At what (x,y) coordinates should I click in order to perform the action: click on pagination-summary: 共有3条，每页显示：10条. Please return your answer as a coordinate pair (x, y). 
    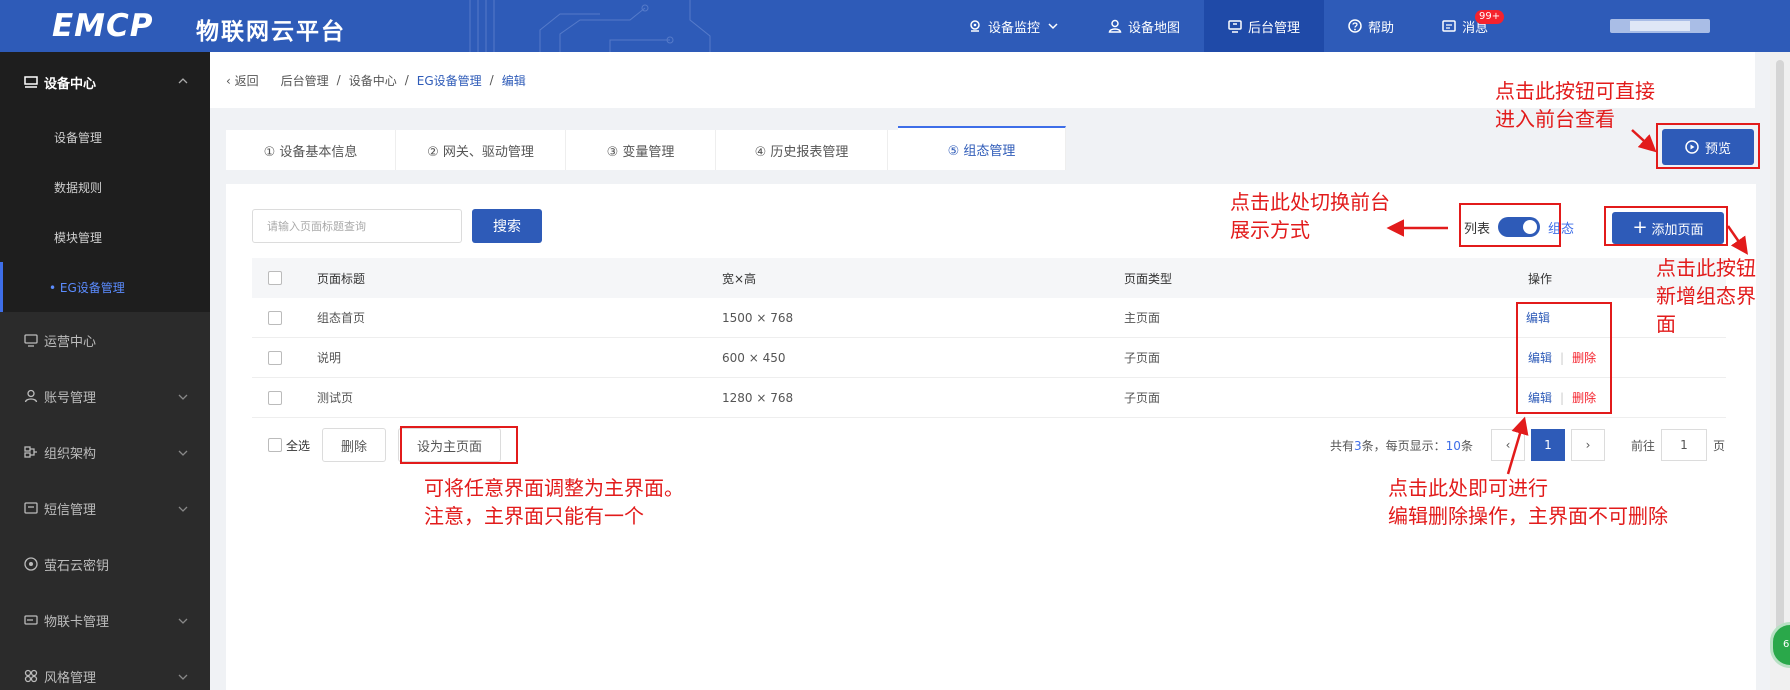
    Looking at the image, I should click on (1401, 445).